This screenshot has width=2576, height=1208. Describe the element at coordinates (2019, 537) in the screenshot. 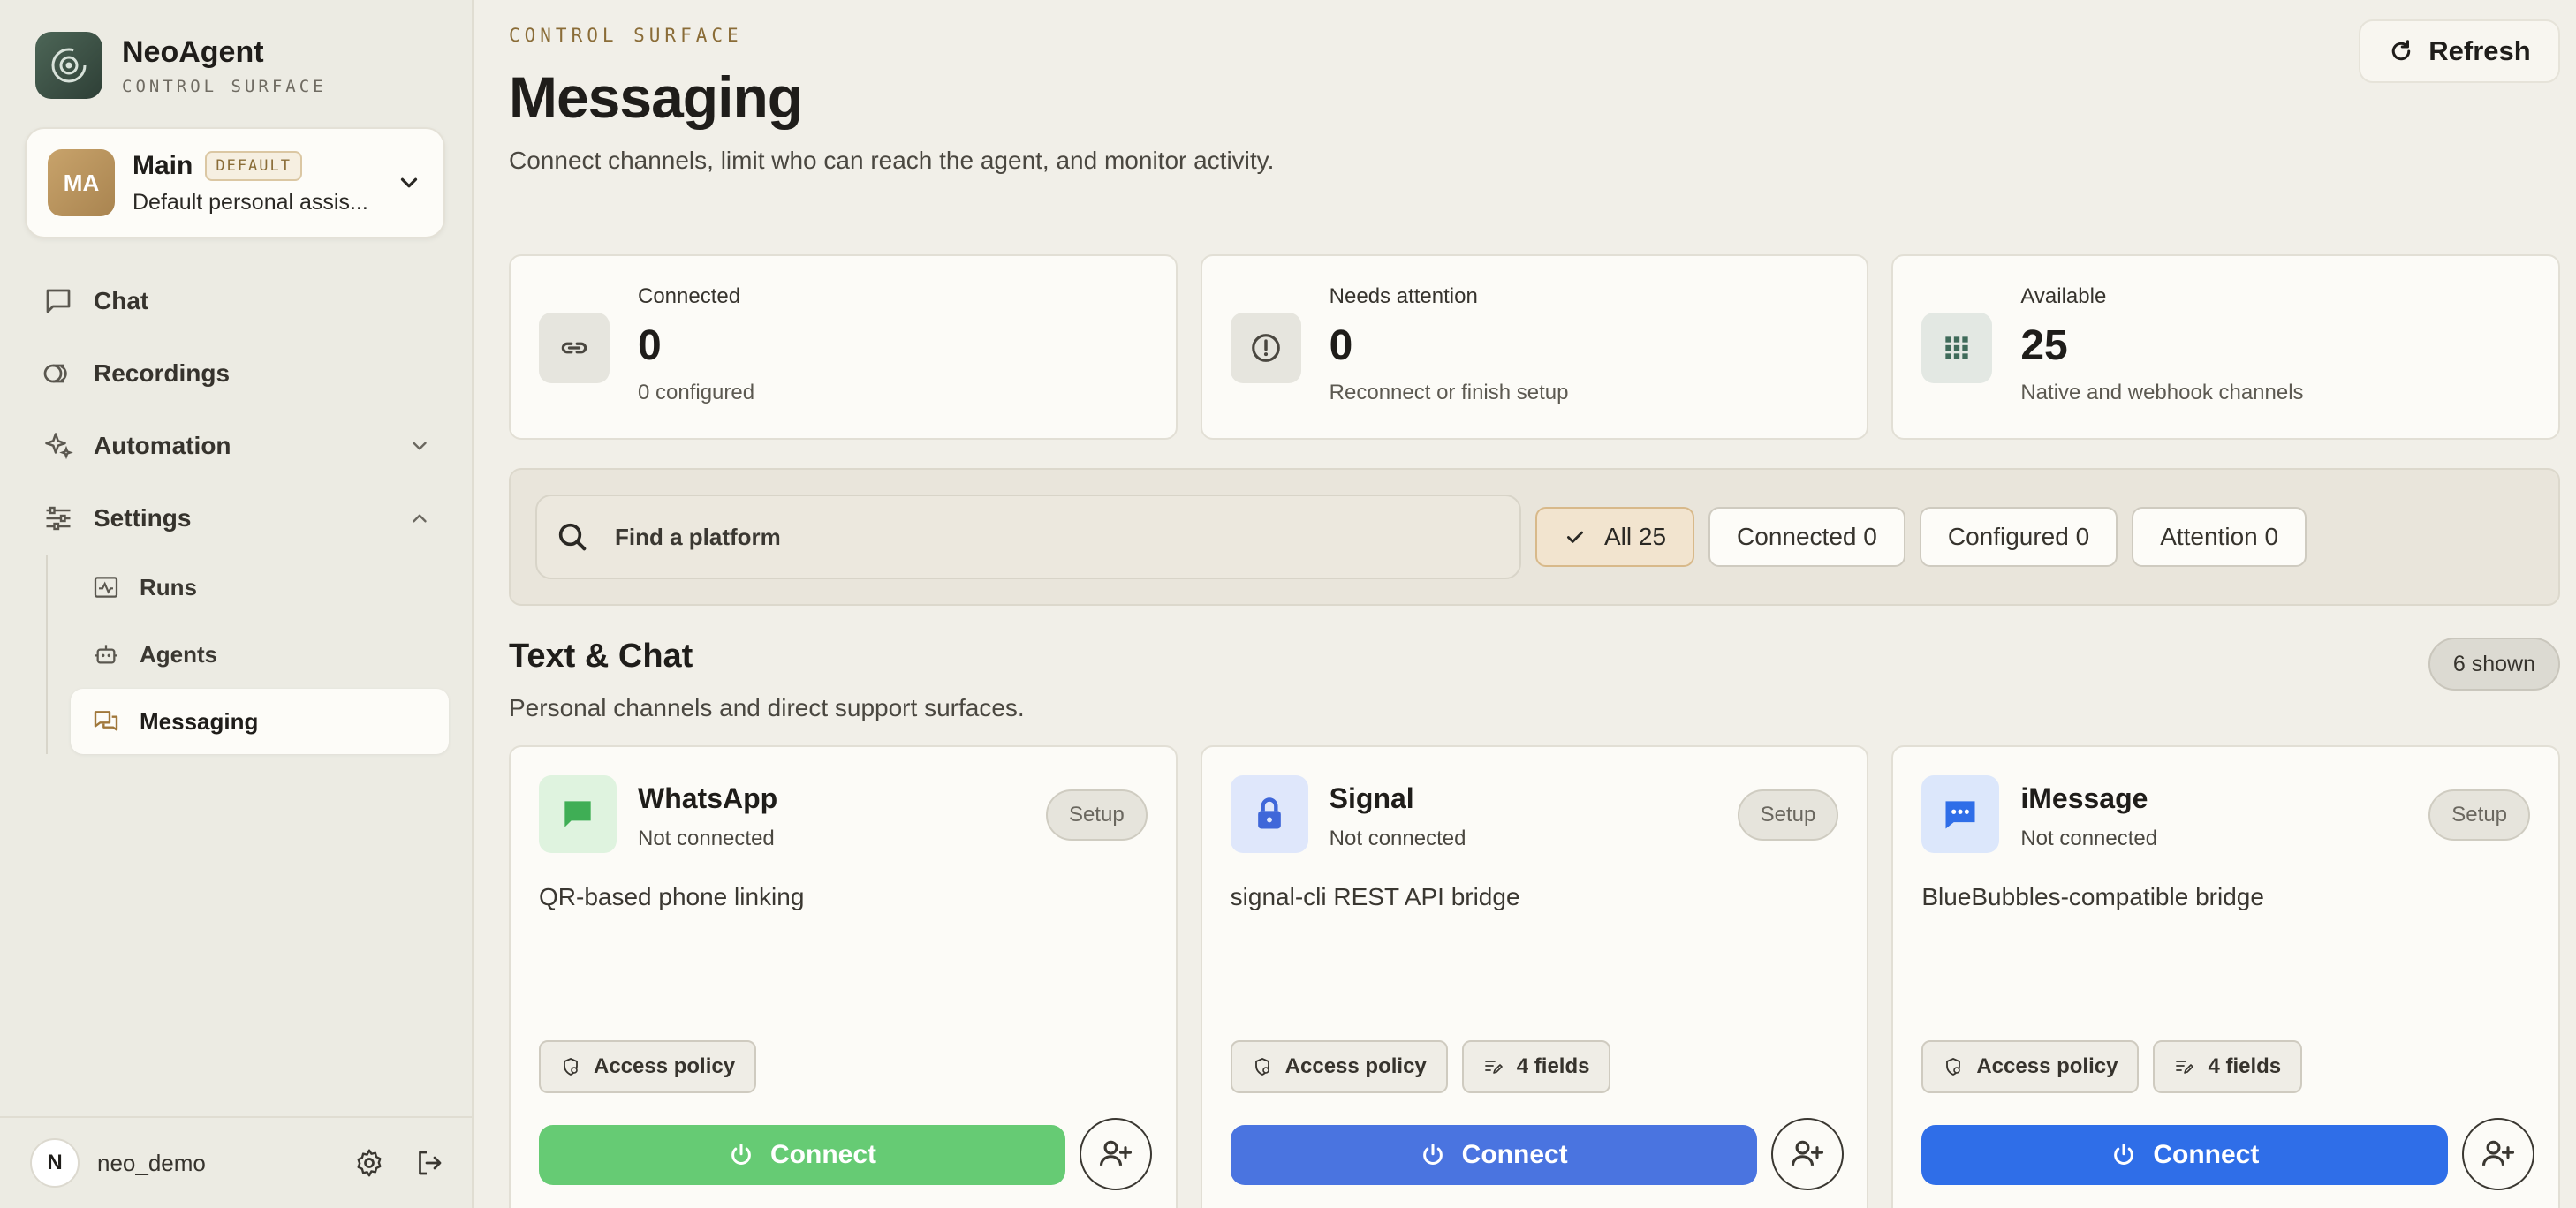

I see `filter-chip-configured: Configured 0` at that location.